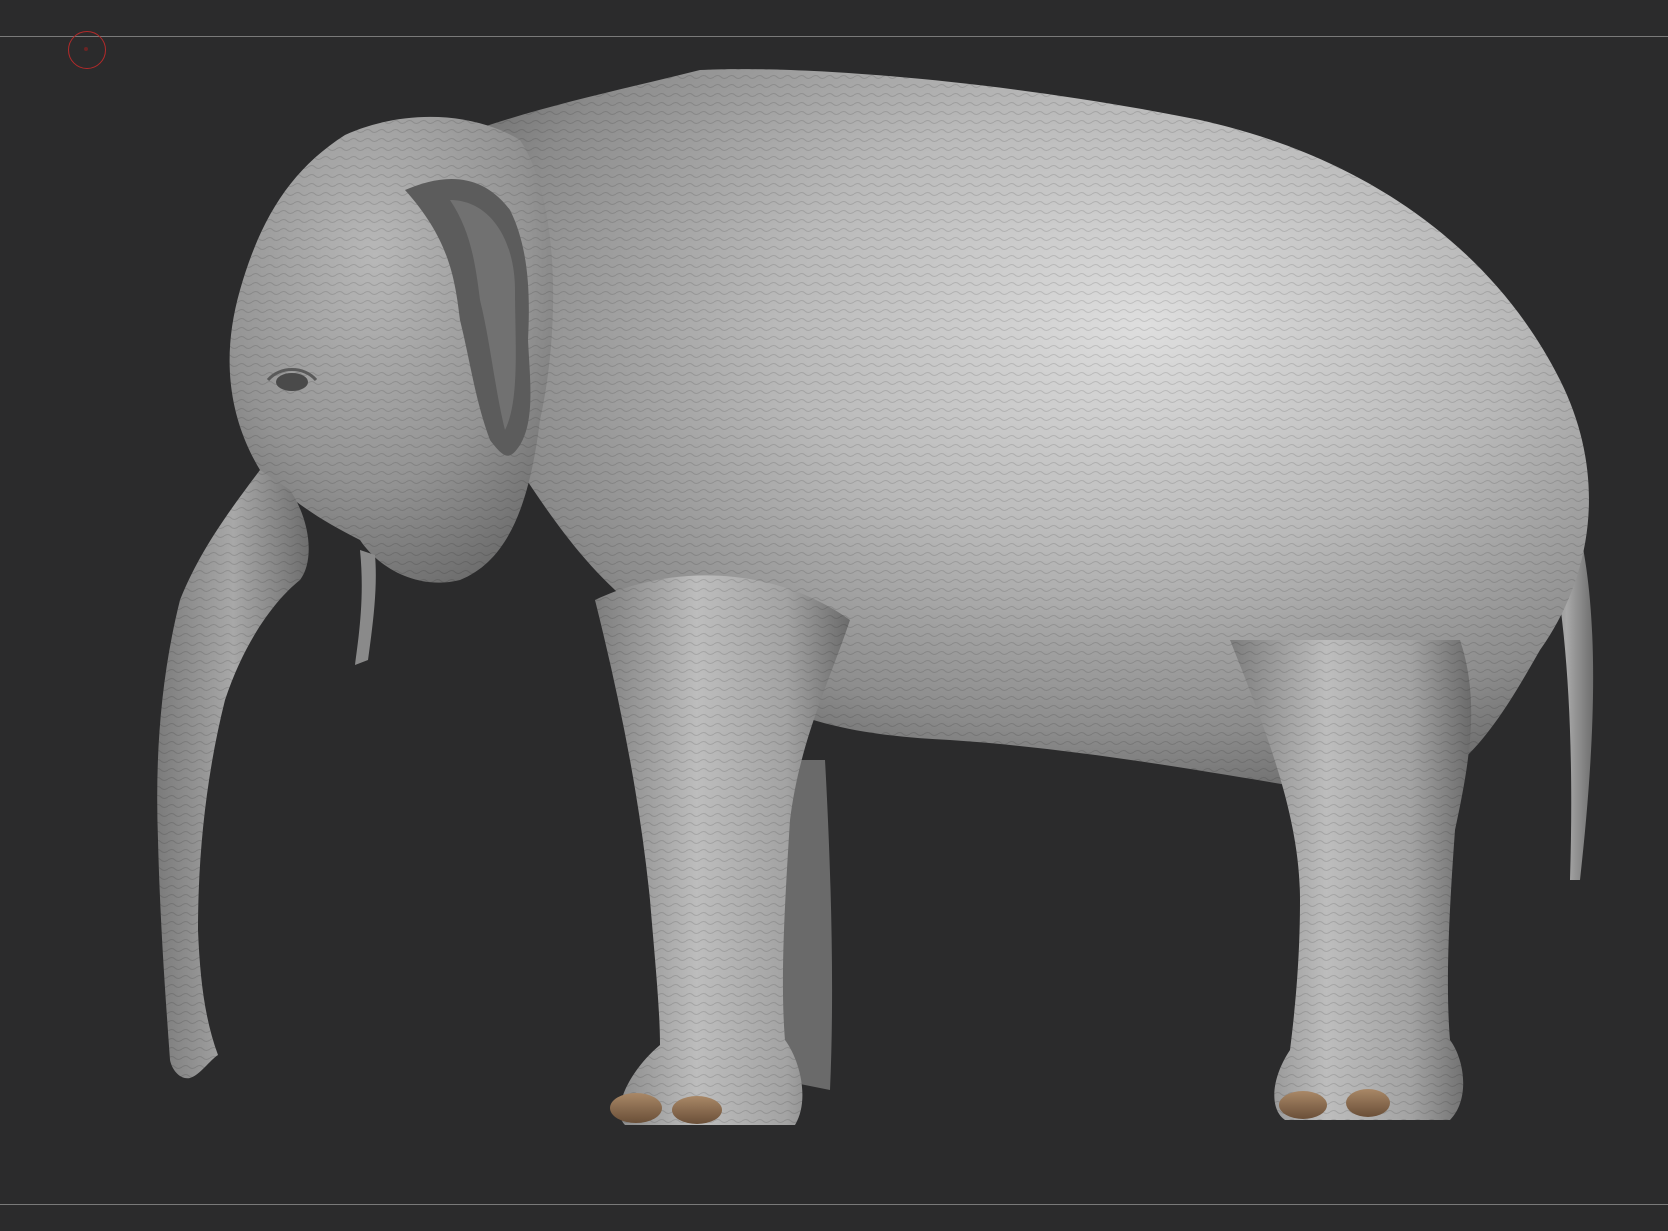 The height and width of the screenshot is (1231, 1668). What do you see at coordinates (1351, 880) in the screenshot?
I see `near-hind-leg` at bounding box center [1351, 880].